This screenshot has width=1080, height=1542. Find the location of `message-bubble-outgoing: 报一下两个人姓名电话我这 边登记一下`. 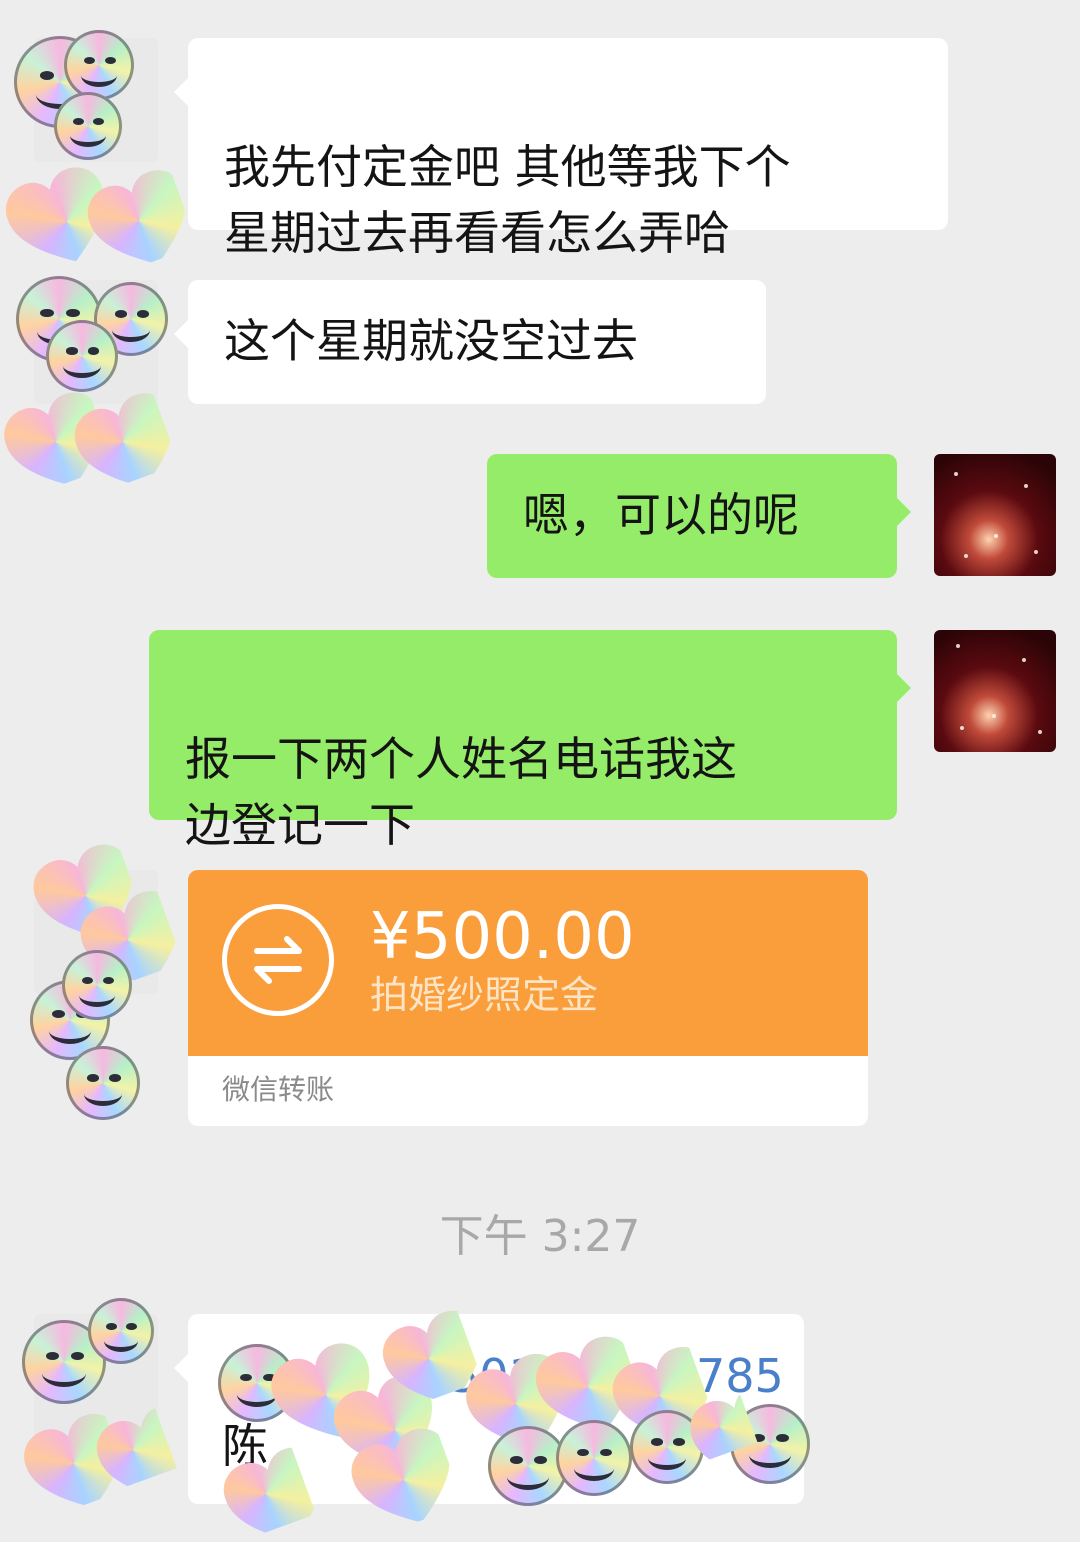

message-bubble-outgoing: 报一下两个人姓名电话我这 边登记一下 is located at coordinates (530, 741).